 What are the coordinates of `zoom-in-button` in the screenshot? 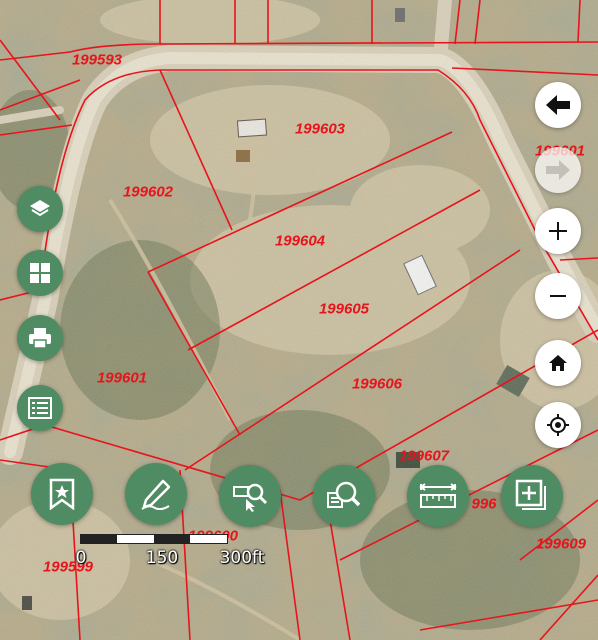 It's located at (558, 231).